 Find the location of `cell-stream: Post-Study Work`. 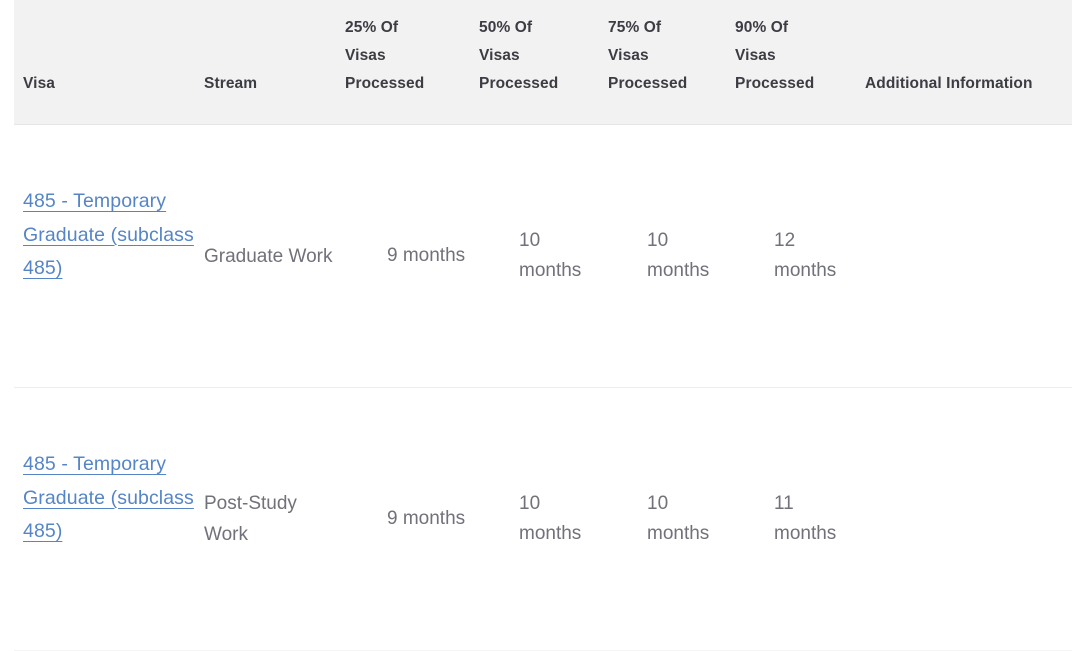

cell-stream: Post-Study Work is located at coordinates (266, 519).